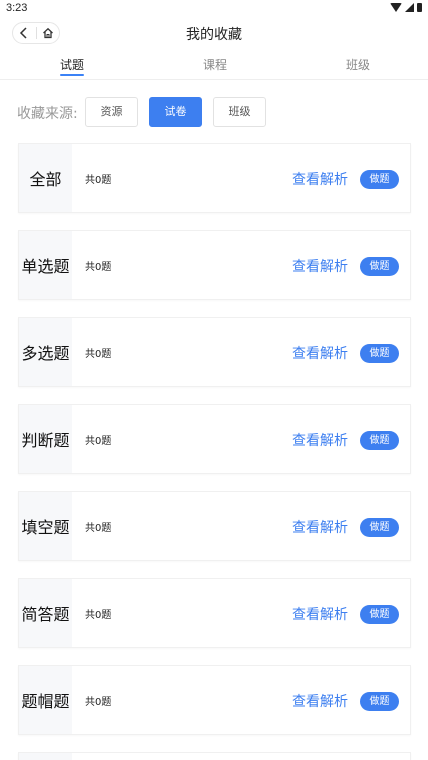 This screenshot has height=760, width=428. I want to click on category-name: 判断题, so click(45, 439).